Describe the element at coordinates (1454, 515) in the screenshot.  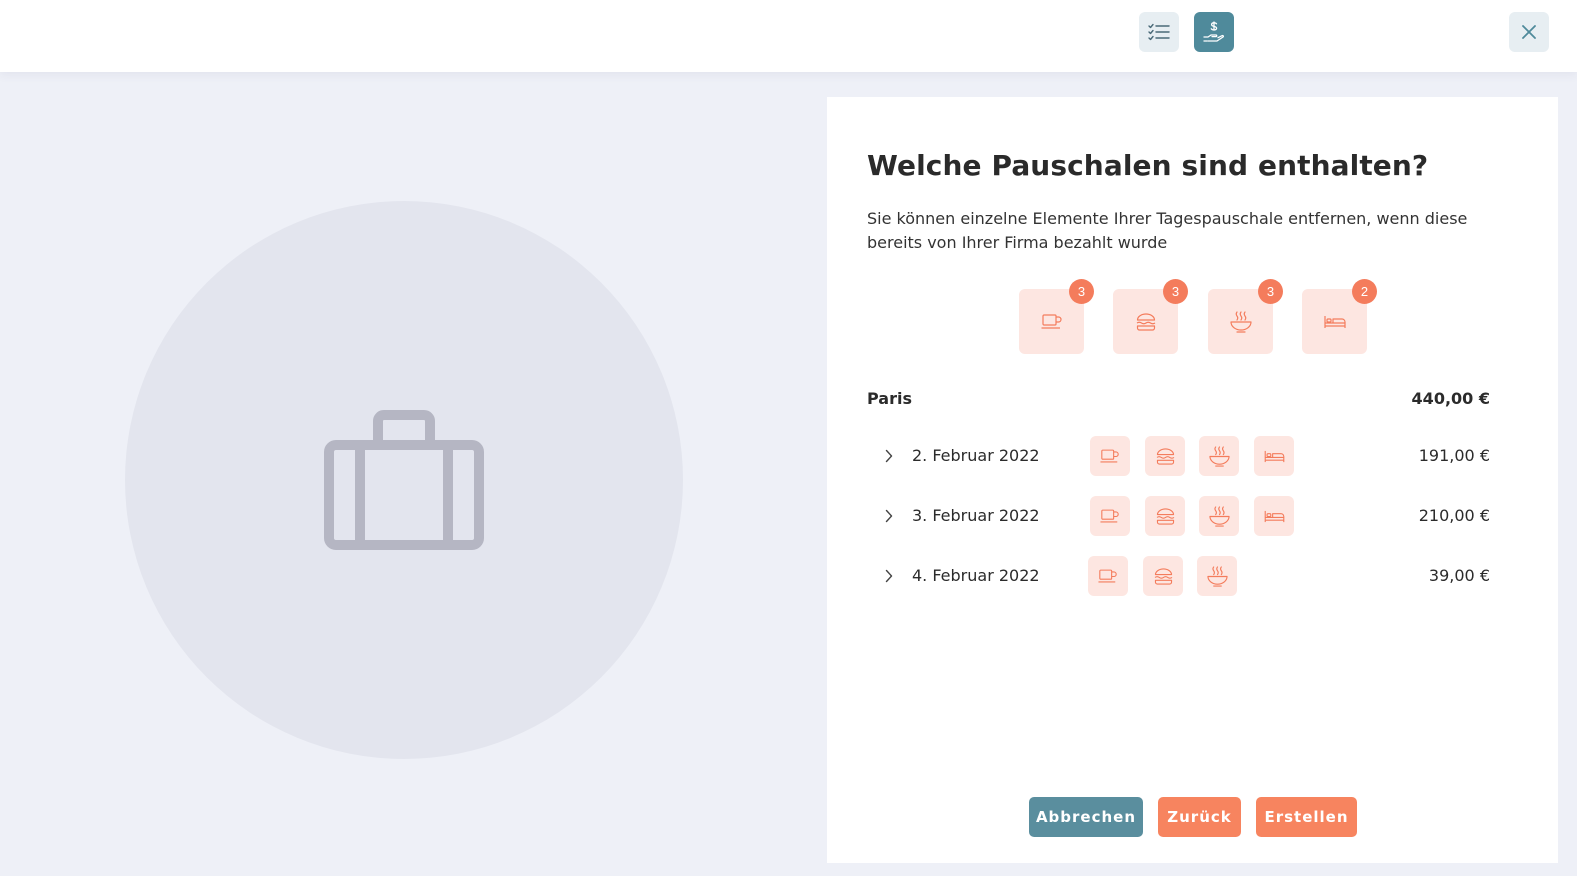
I see `day-amount: 210,00 €` at that location.